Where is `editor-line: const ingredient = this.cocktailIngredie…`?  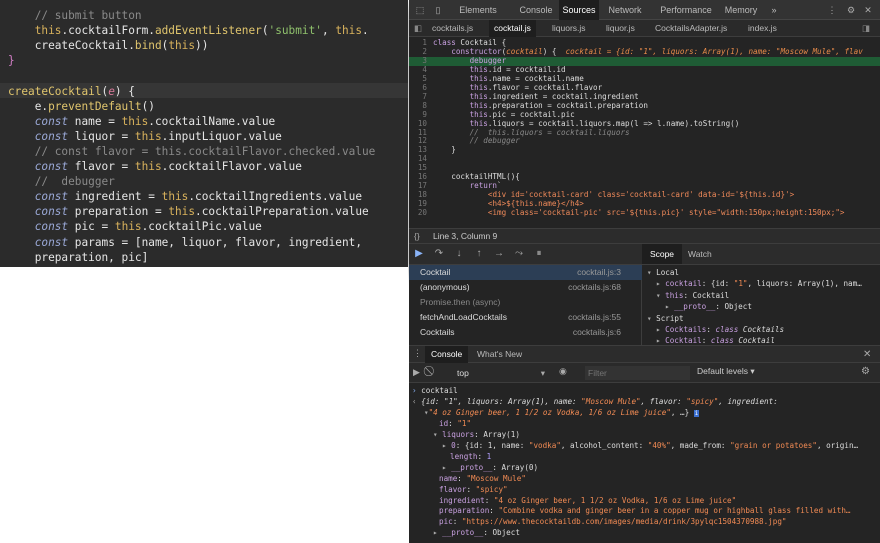
editor-line: const ingredient = this.cocktailIngredie… is located at coordinates (198, 197).